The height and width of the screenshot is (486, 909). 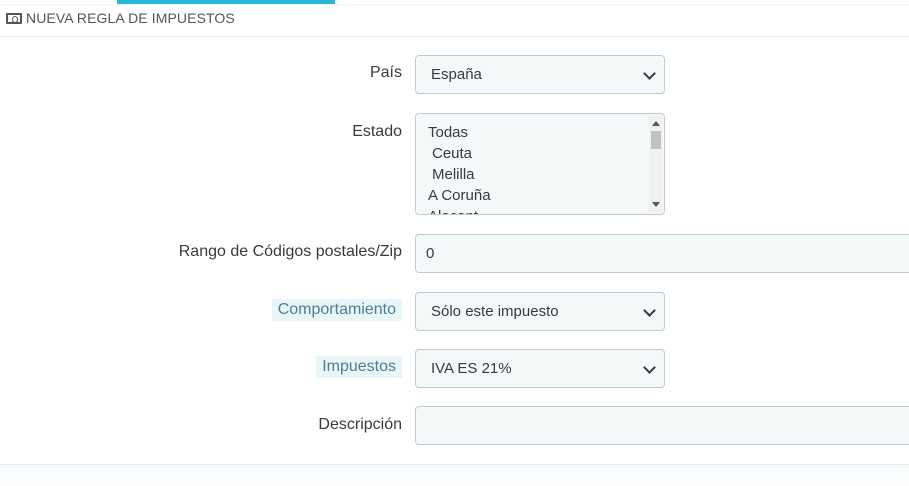 What do you see at coordinates (459, 153) in the screenshot?
I see `state-option-ceuta: Ceuta` at bounding box center [459, 153].